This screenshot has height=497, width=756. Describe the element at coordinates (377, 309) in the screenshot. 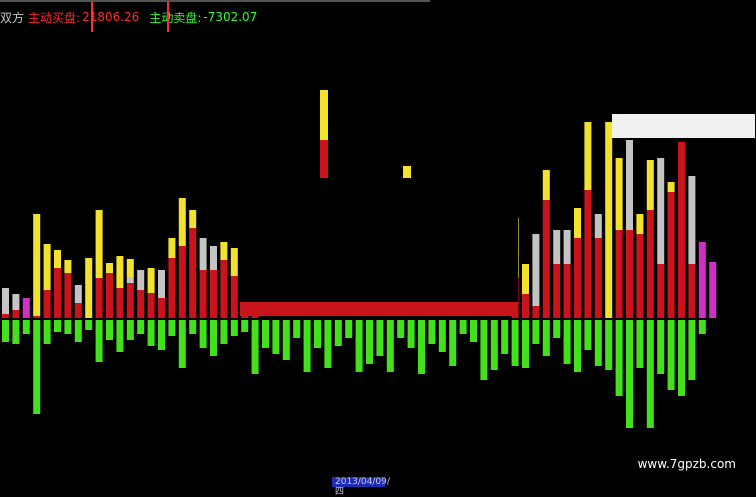

I see `flat-red-band` at that location.